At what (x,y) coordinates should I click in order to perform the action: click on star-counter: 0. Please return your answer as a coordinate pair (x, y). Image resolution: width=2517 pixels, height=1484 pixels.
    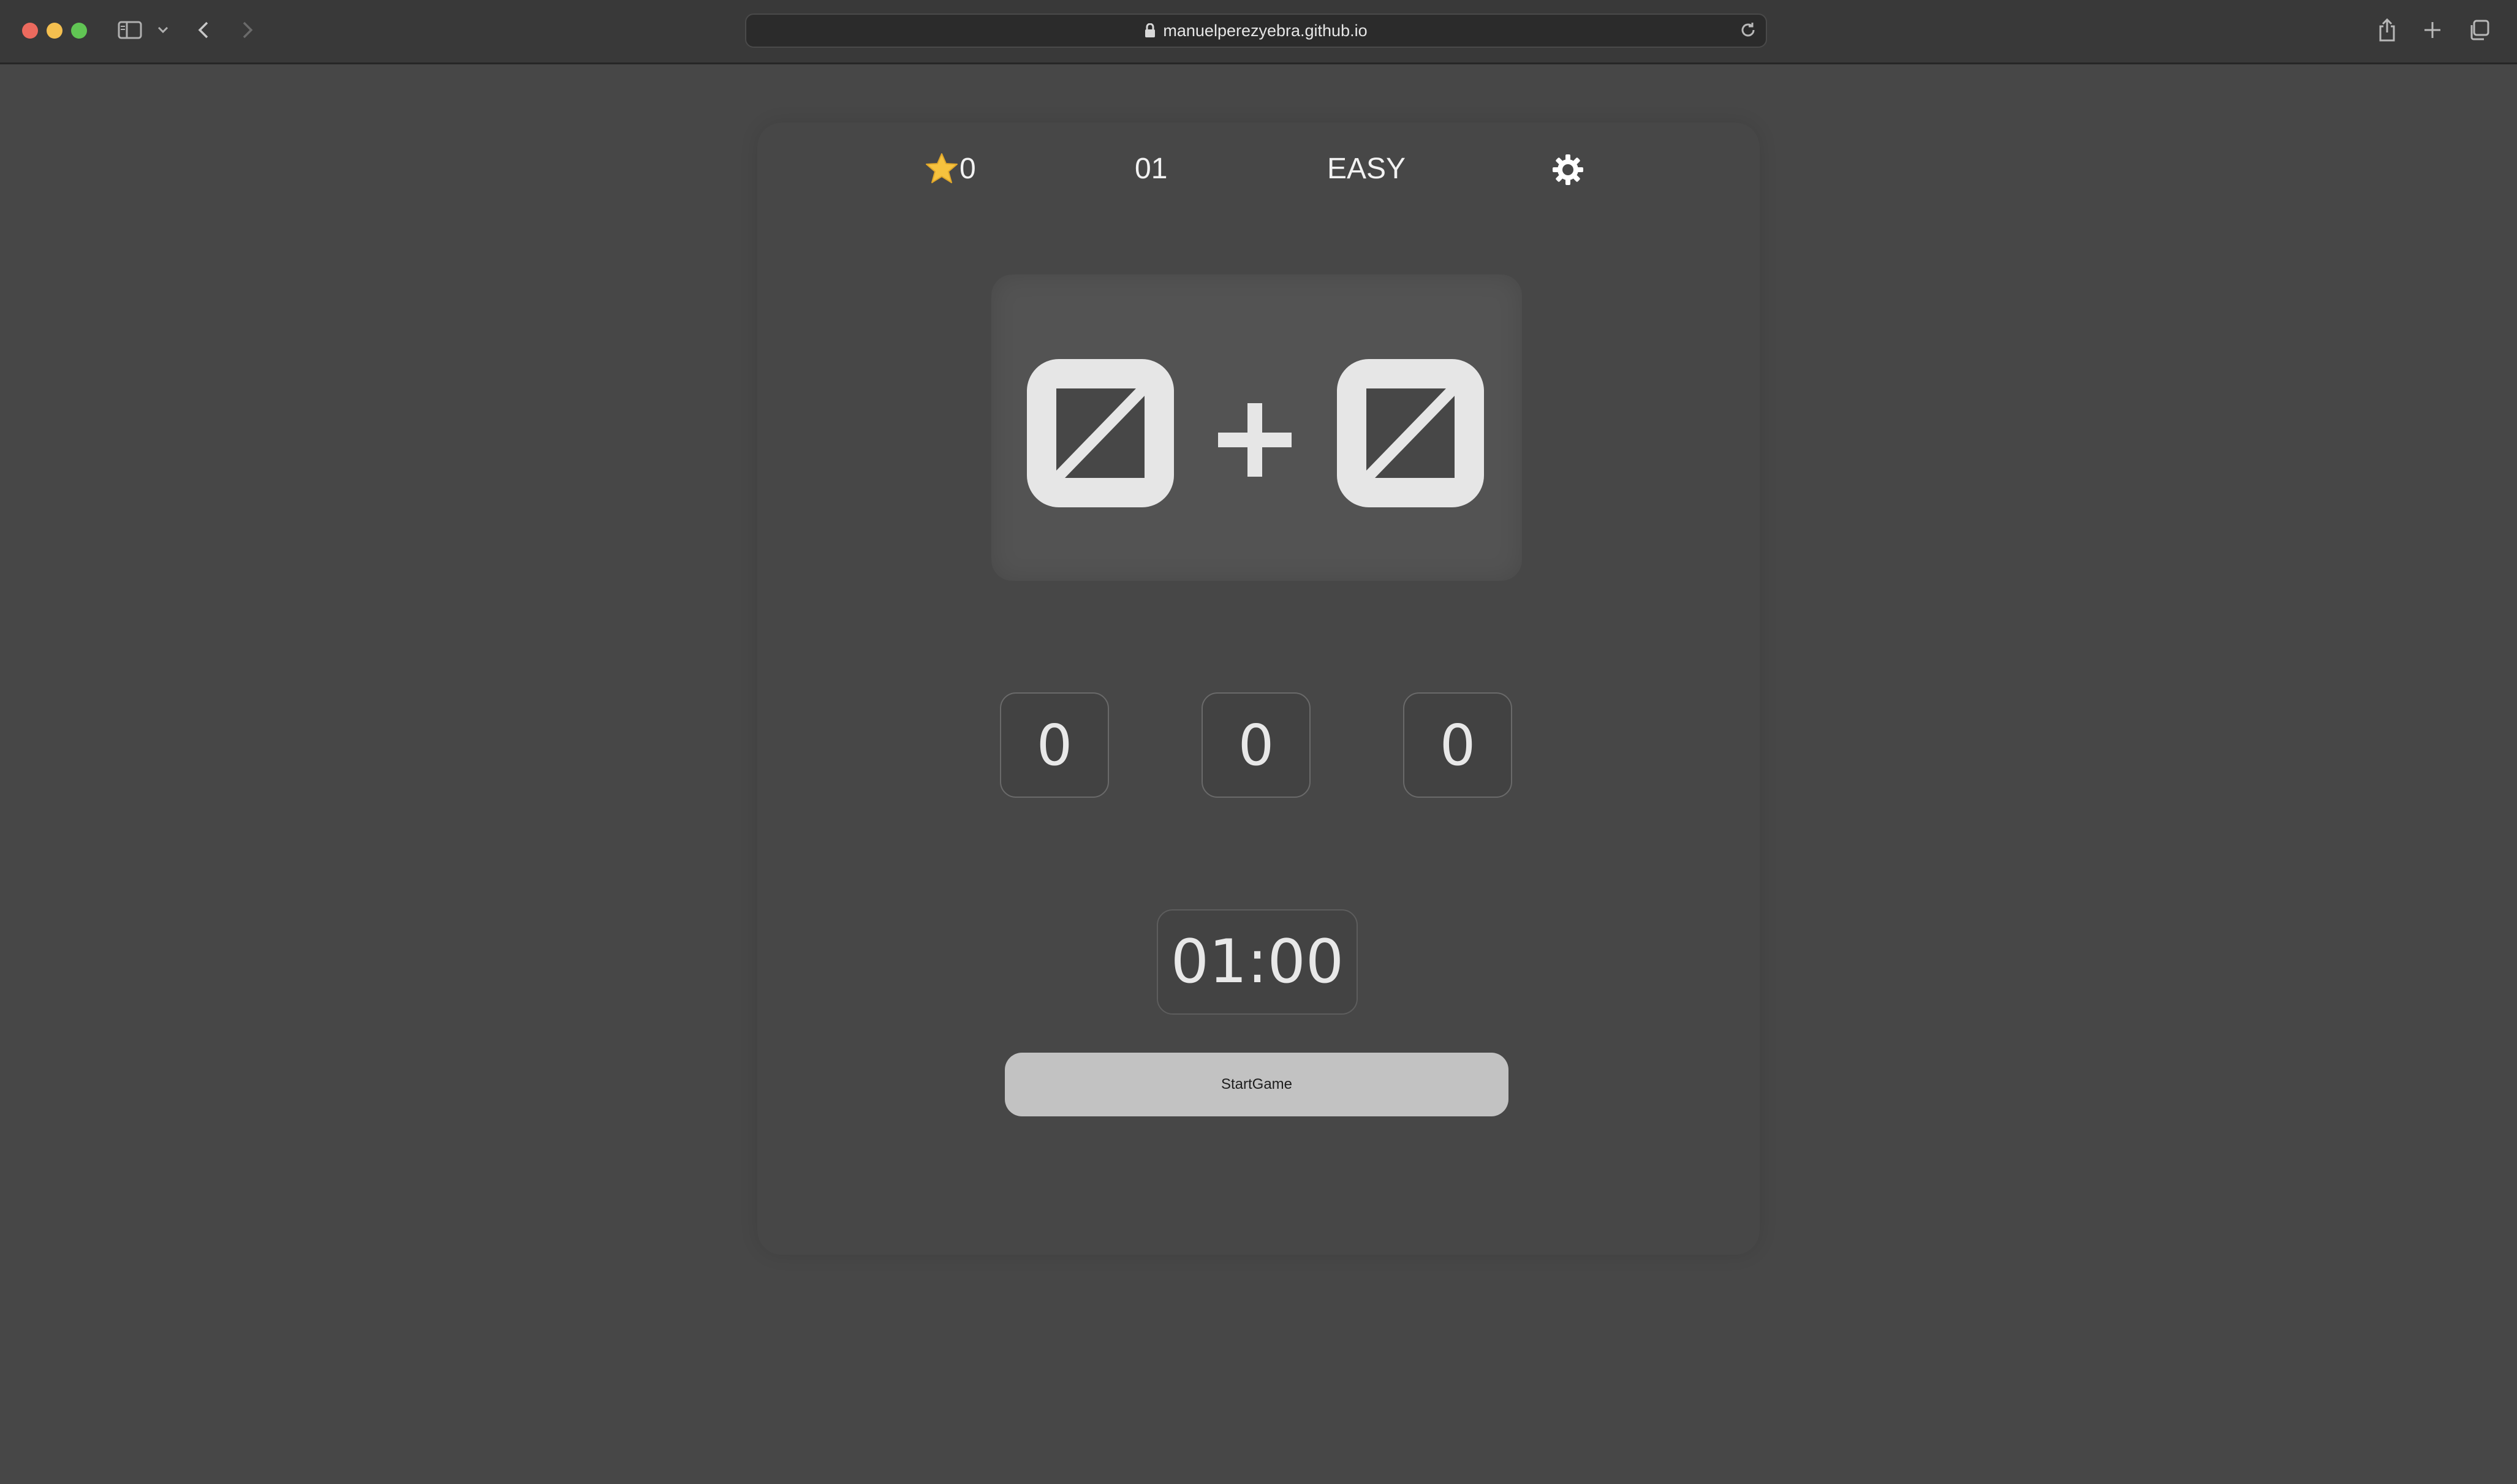
    Looking at the image, I should click on (951, 168).